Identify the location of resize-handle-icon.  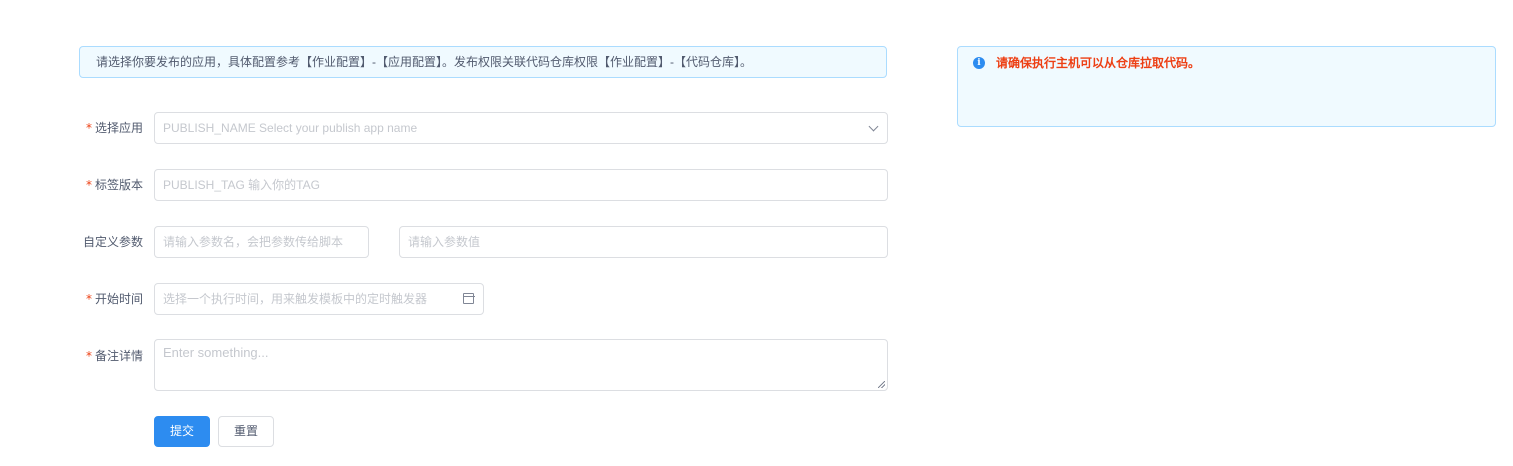
(881, 384).